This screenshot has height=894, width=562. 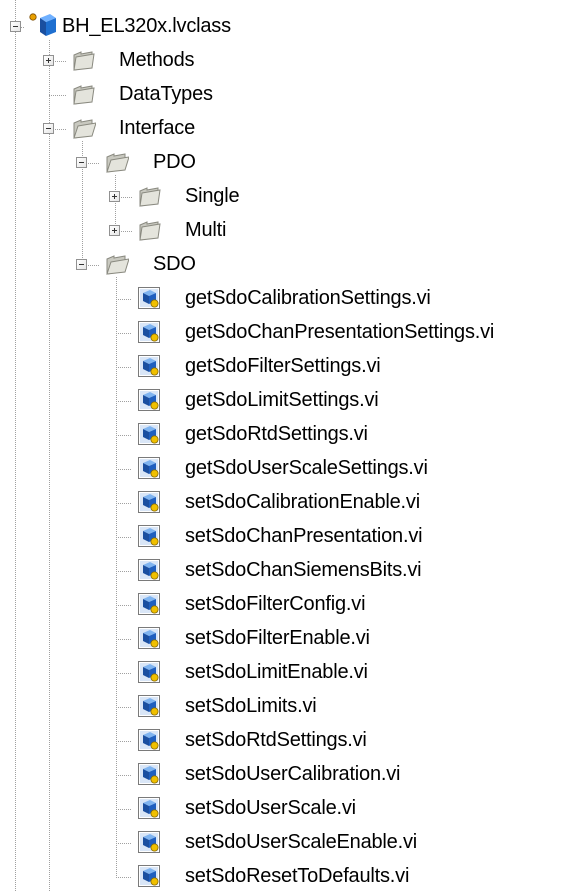 I want to click on vi-label: setSdoLimits.vi, so click(x=251, y=706).